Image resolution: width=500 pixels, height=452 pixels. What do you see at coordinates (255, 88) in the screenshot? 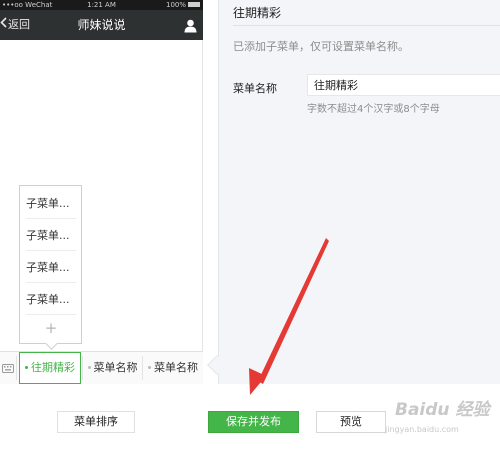
I see `menu-name-label: 菜单名称` at bounding box center [255, 88].